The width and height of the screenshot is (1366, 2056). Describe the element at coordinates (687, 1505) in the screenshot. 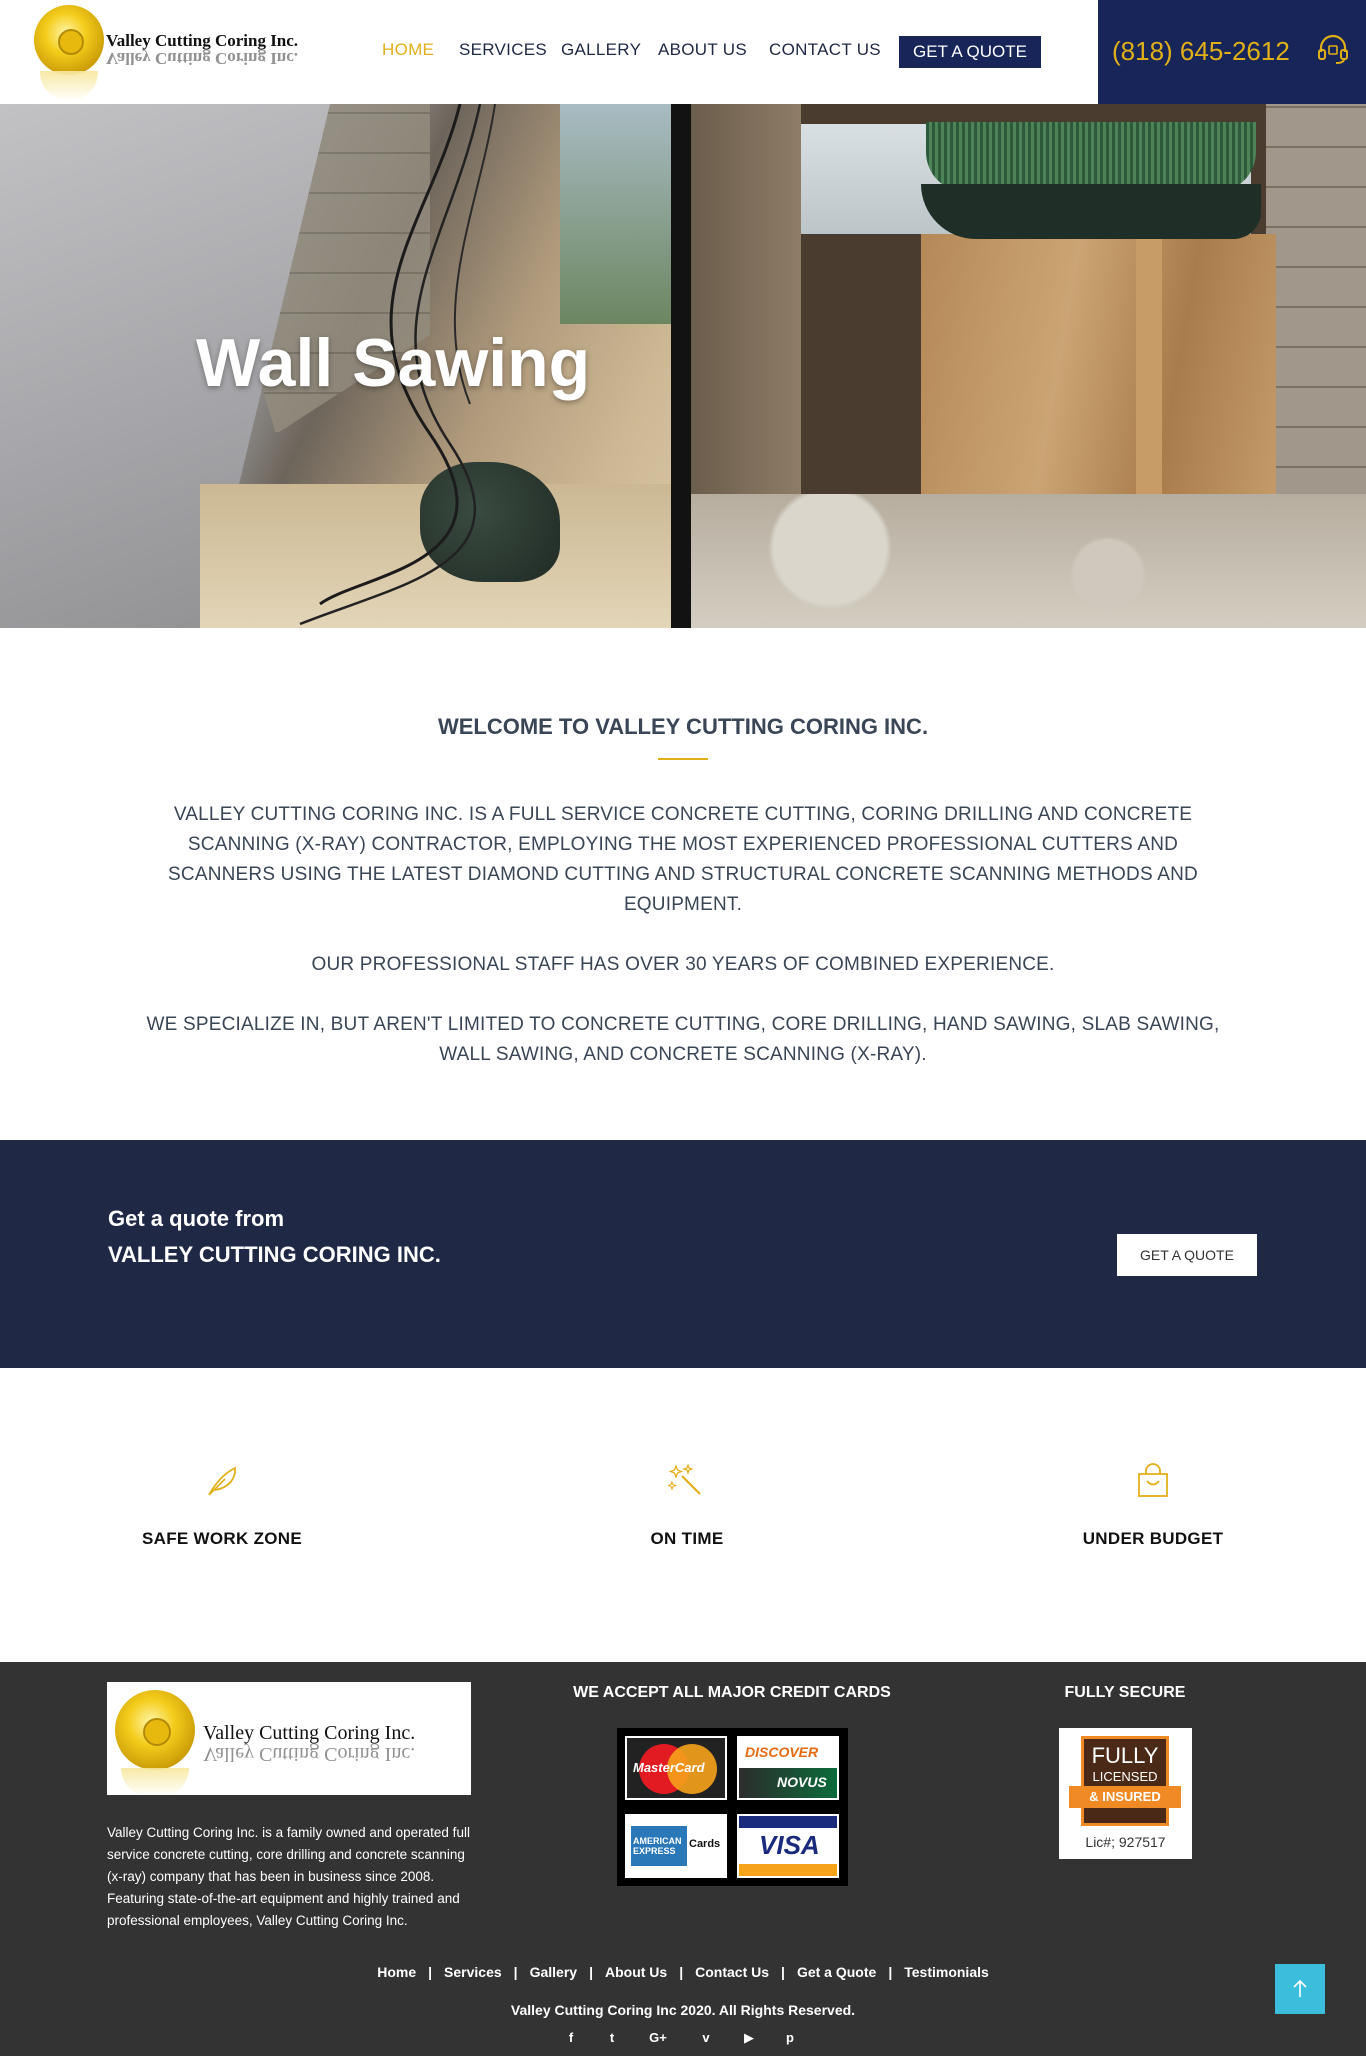

I see `feature-on-time: ON TIME` at that location.